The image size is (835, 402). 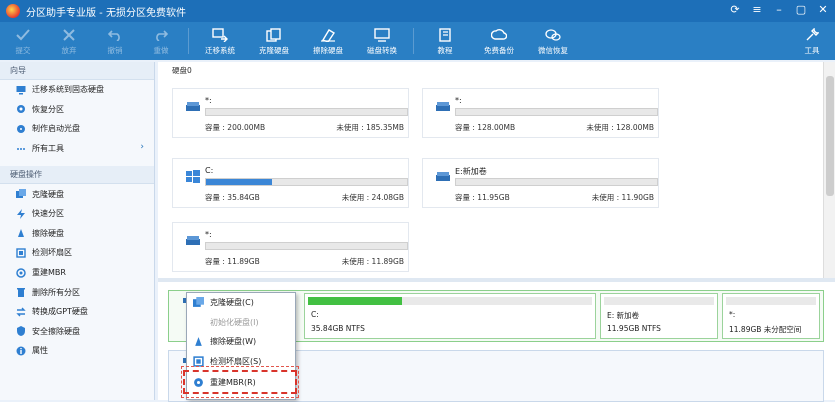 What do you see at coordinates (540, 113) in the screenshot?
I see `partition-card: *: 容量 : 128.00MB 未使用 : 128.00MB` at bounding box center [540, 113].